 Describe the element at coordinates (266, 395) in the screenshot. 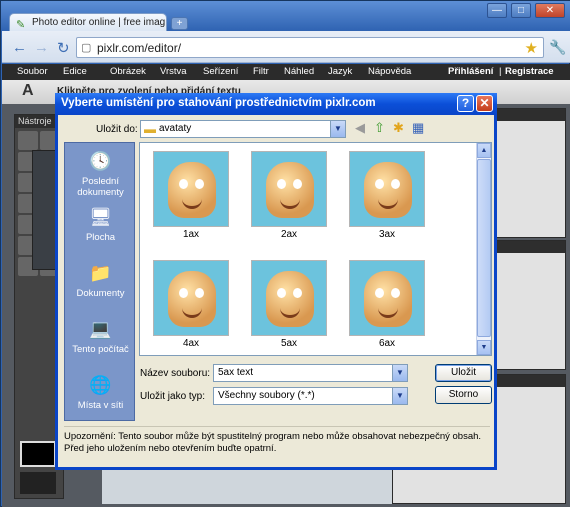

I see `filetype-value: Všechny soubory (*.*)` at that location.